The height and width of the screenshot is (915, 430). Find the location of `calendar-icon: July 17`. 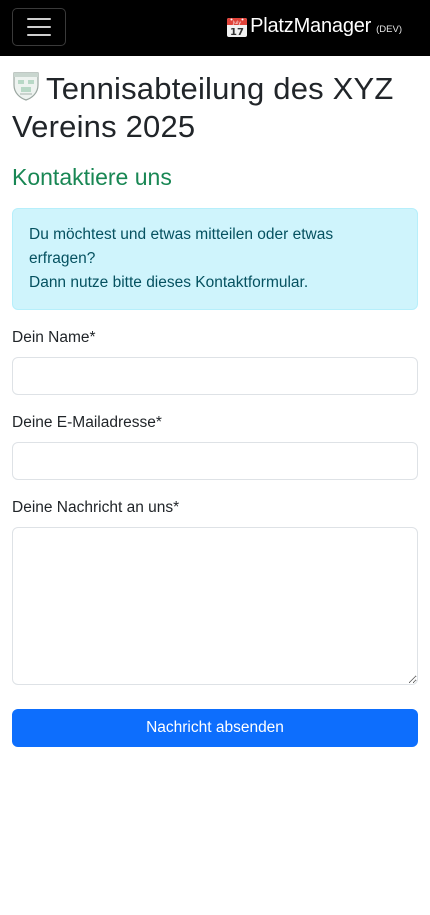

calendar-icon: July 17 is located at coordinates (237, 27).